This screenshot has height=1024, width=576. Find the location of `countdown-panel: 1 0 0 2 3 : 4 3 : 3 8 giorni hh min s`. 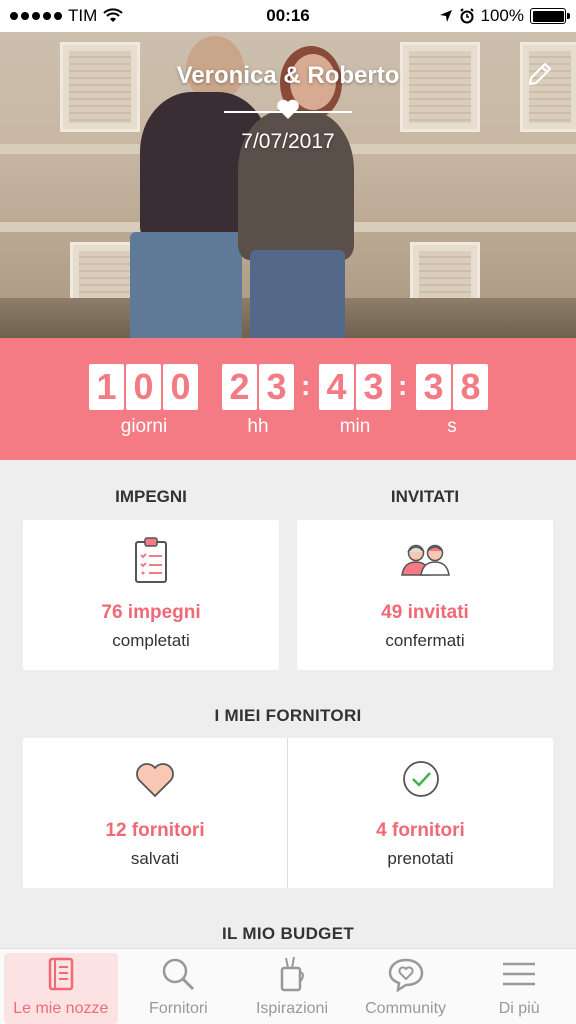

countdown-panel: 1 0 0 2 3 : 4 3 : 3 8 giorni hh min s is located at coordinates (288, 399).